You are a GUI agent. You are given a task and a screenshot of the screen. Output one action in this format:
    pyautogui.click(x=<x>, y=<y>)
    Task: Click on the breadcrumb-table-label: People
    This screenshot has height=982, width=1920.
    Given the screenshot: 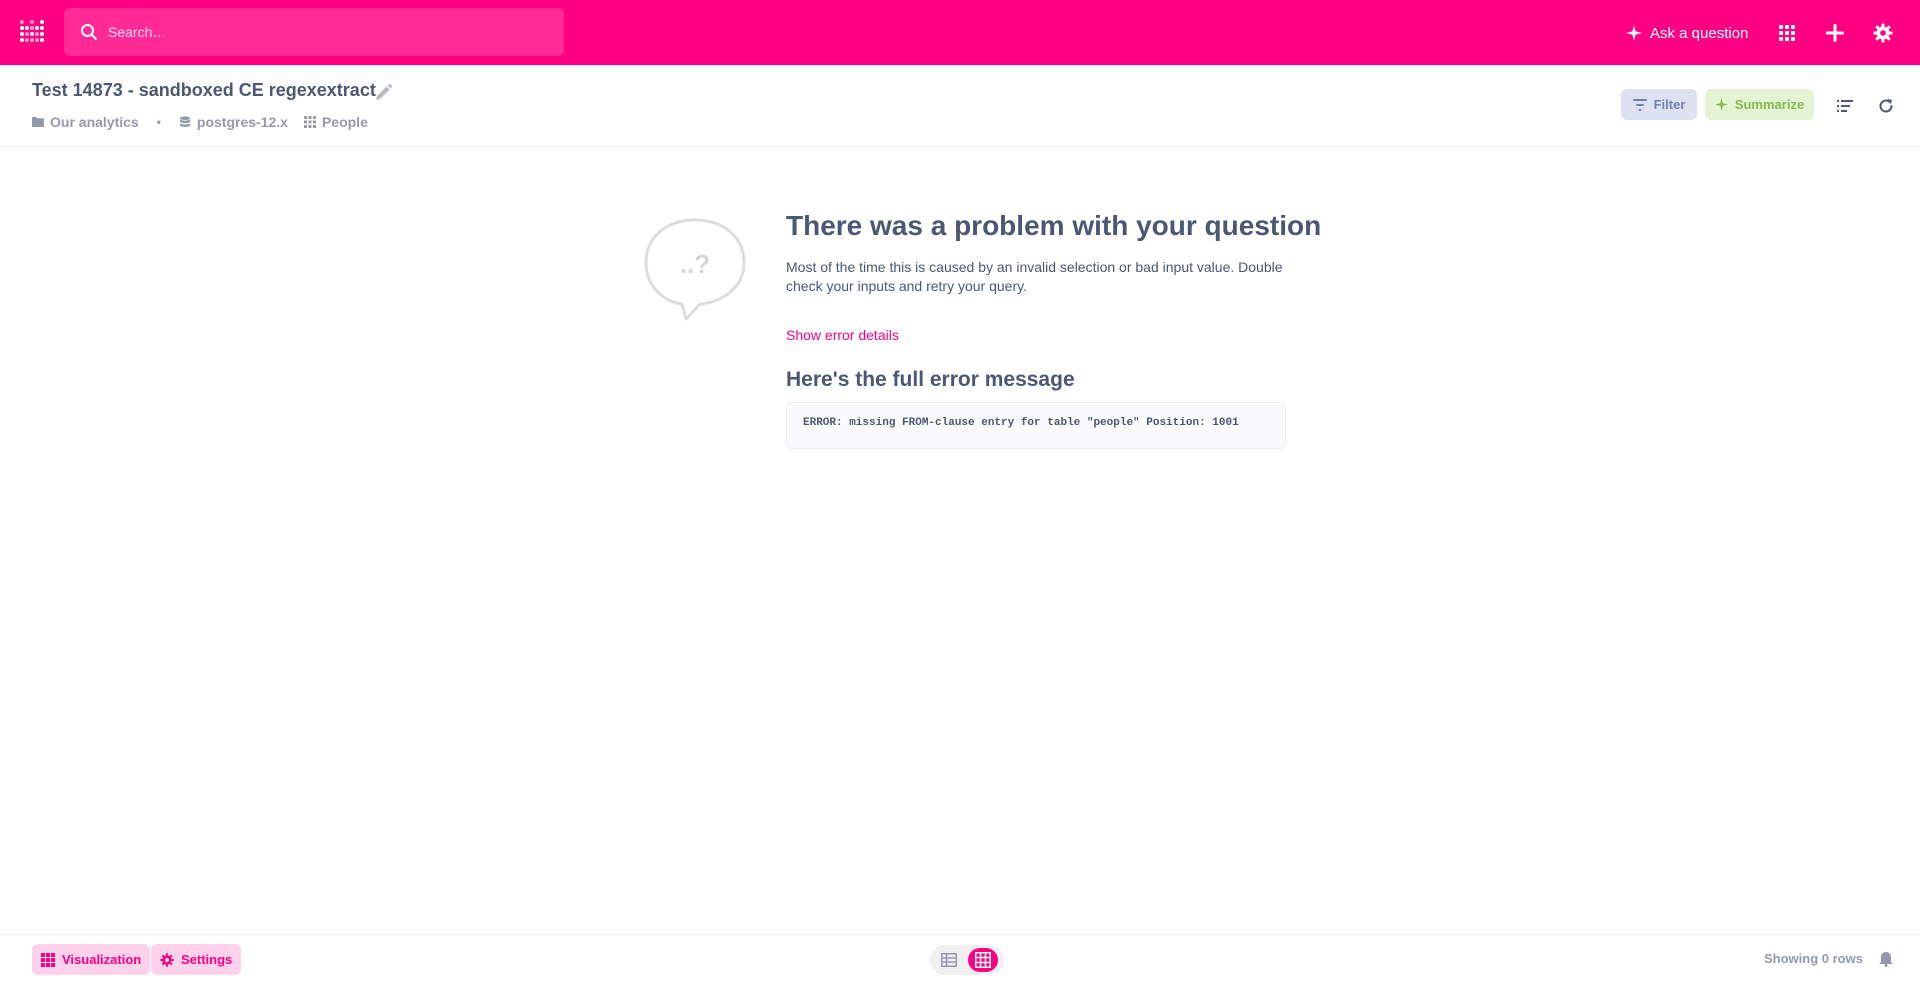 What is the action you would take?
    pyautogui.click(x=344, y=122)
    